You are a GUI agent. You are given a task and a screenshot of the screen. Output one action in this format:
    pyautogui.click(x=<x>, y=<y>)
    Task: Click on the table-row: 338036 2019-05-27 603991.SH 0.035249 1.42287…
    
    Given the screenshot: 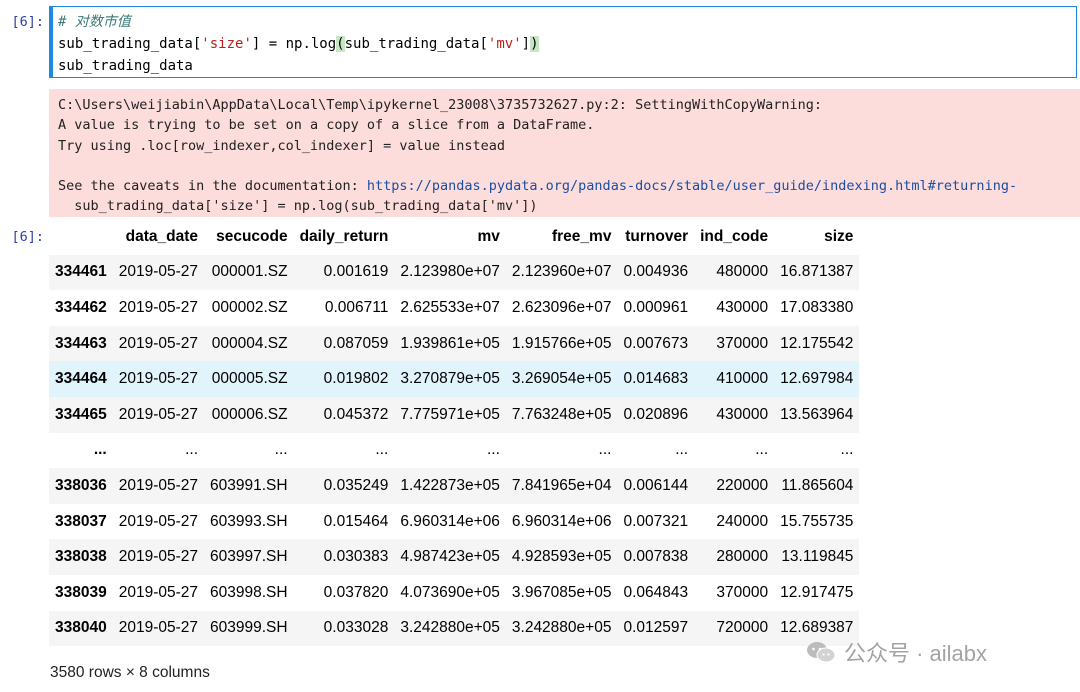 What is the action you would take?
    pyautogui.click(x=454, y=486)
    